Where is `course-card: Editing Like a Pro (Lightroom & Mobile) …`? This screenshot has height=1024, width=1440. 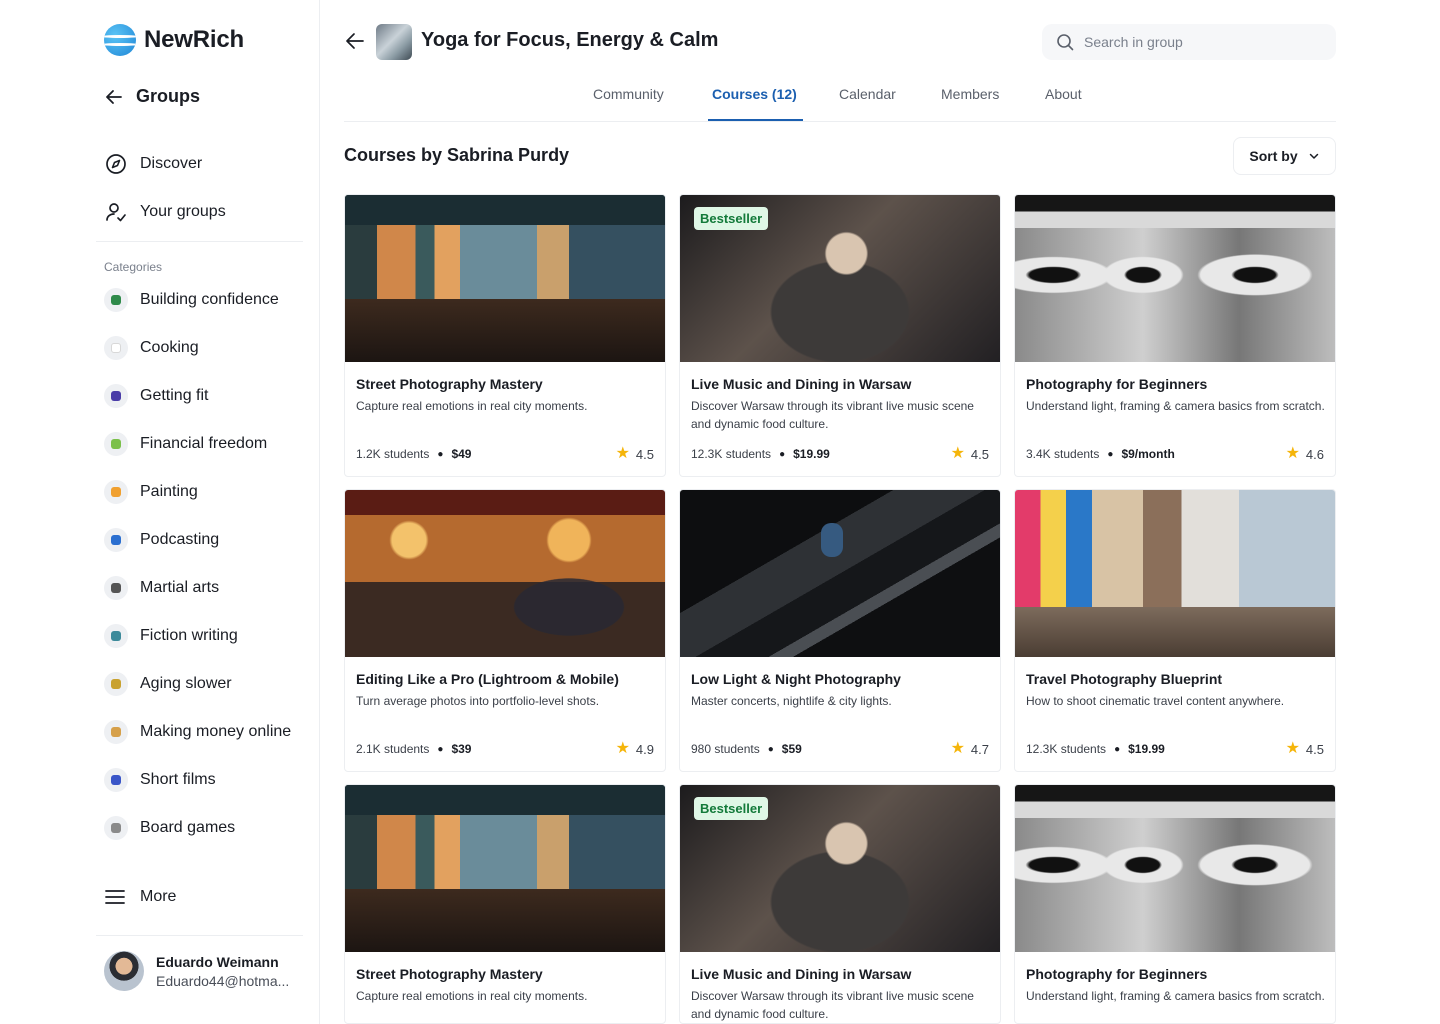
course-card: Editing Like a Pro (Lightroom & Mobile) … is located at coordinates (505, 630).